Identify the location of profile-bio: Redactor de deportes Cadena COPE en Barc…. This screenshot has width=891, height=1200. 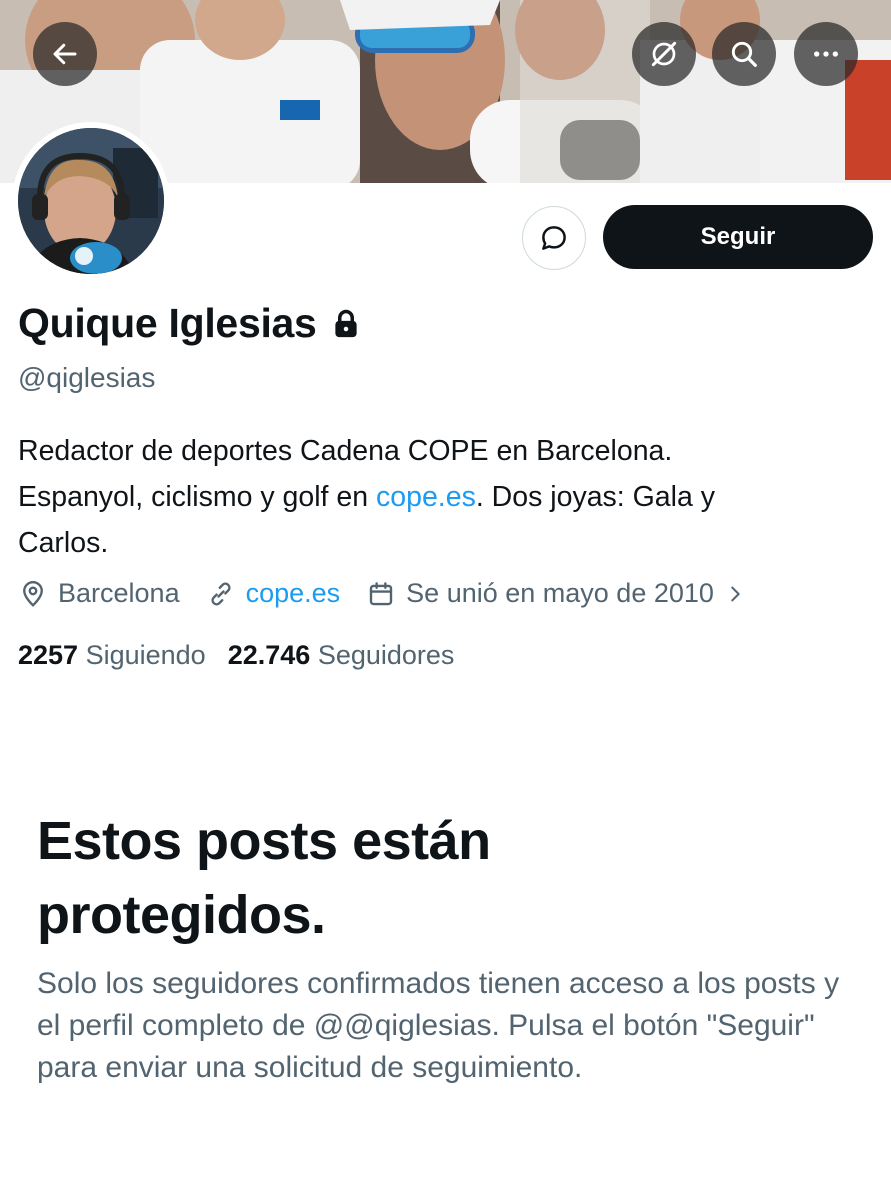
(443, 497).